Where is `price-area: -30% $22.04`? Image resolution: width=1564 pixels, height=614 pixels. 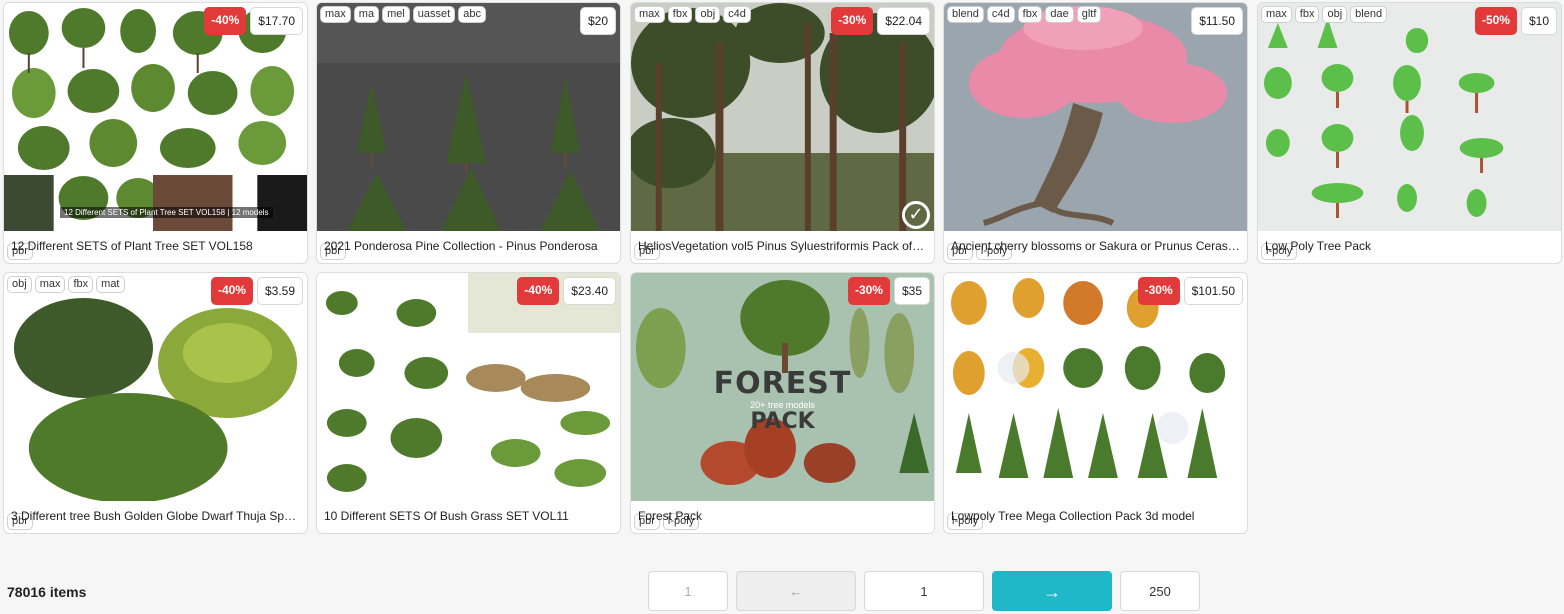 price-area: -30% $22.04 is located at coordinates (880, 21).